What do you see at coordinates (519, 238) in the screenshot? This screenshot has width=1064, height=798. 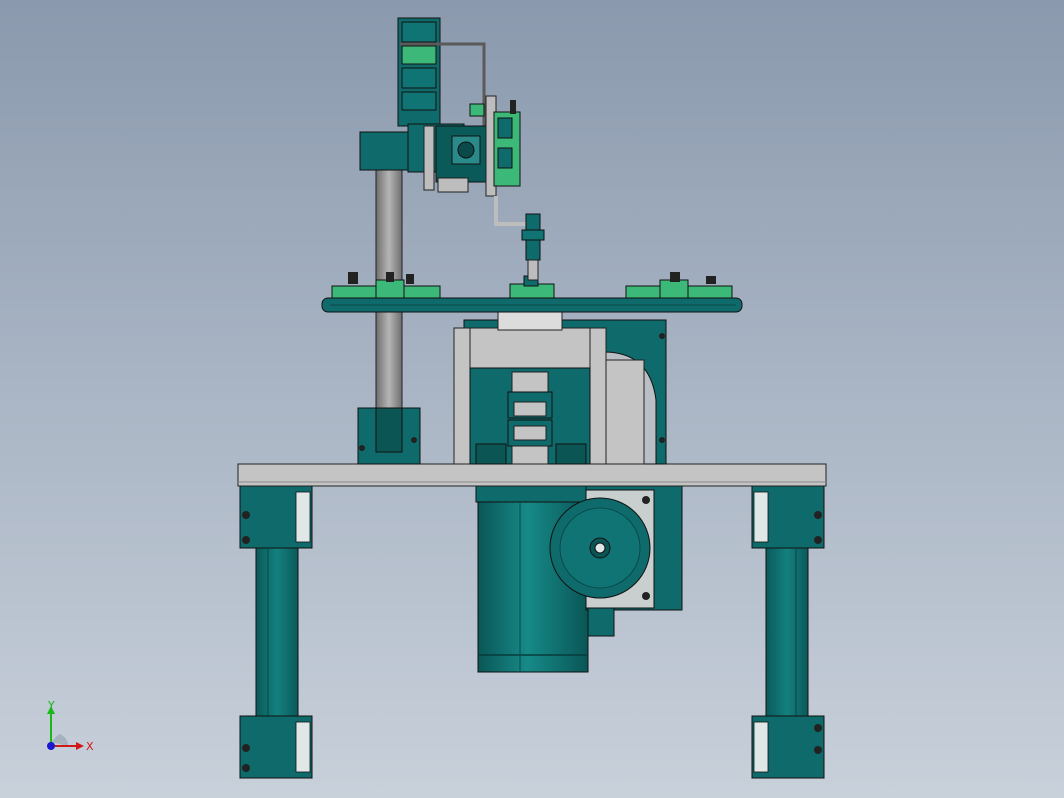 I see `pick-arm` at bounding box center [519, 238].